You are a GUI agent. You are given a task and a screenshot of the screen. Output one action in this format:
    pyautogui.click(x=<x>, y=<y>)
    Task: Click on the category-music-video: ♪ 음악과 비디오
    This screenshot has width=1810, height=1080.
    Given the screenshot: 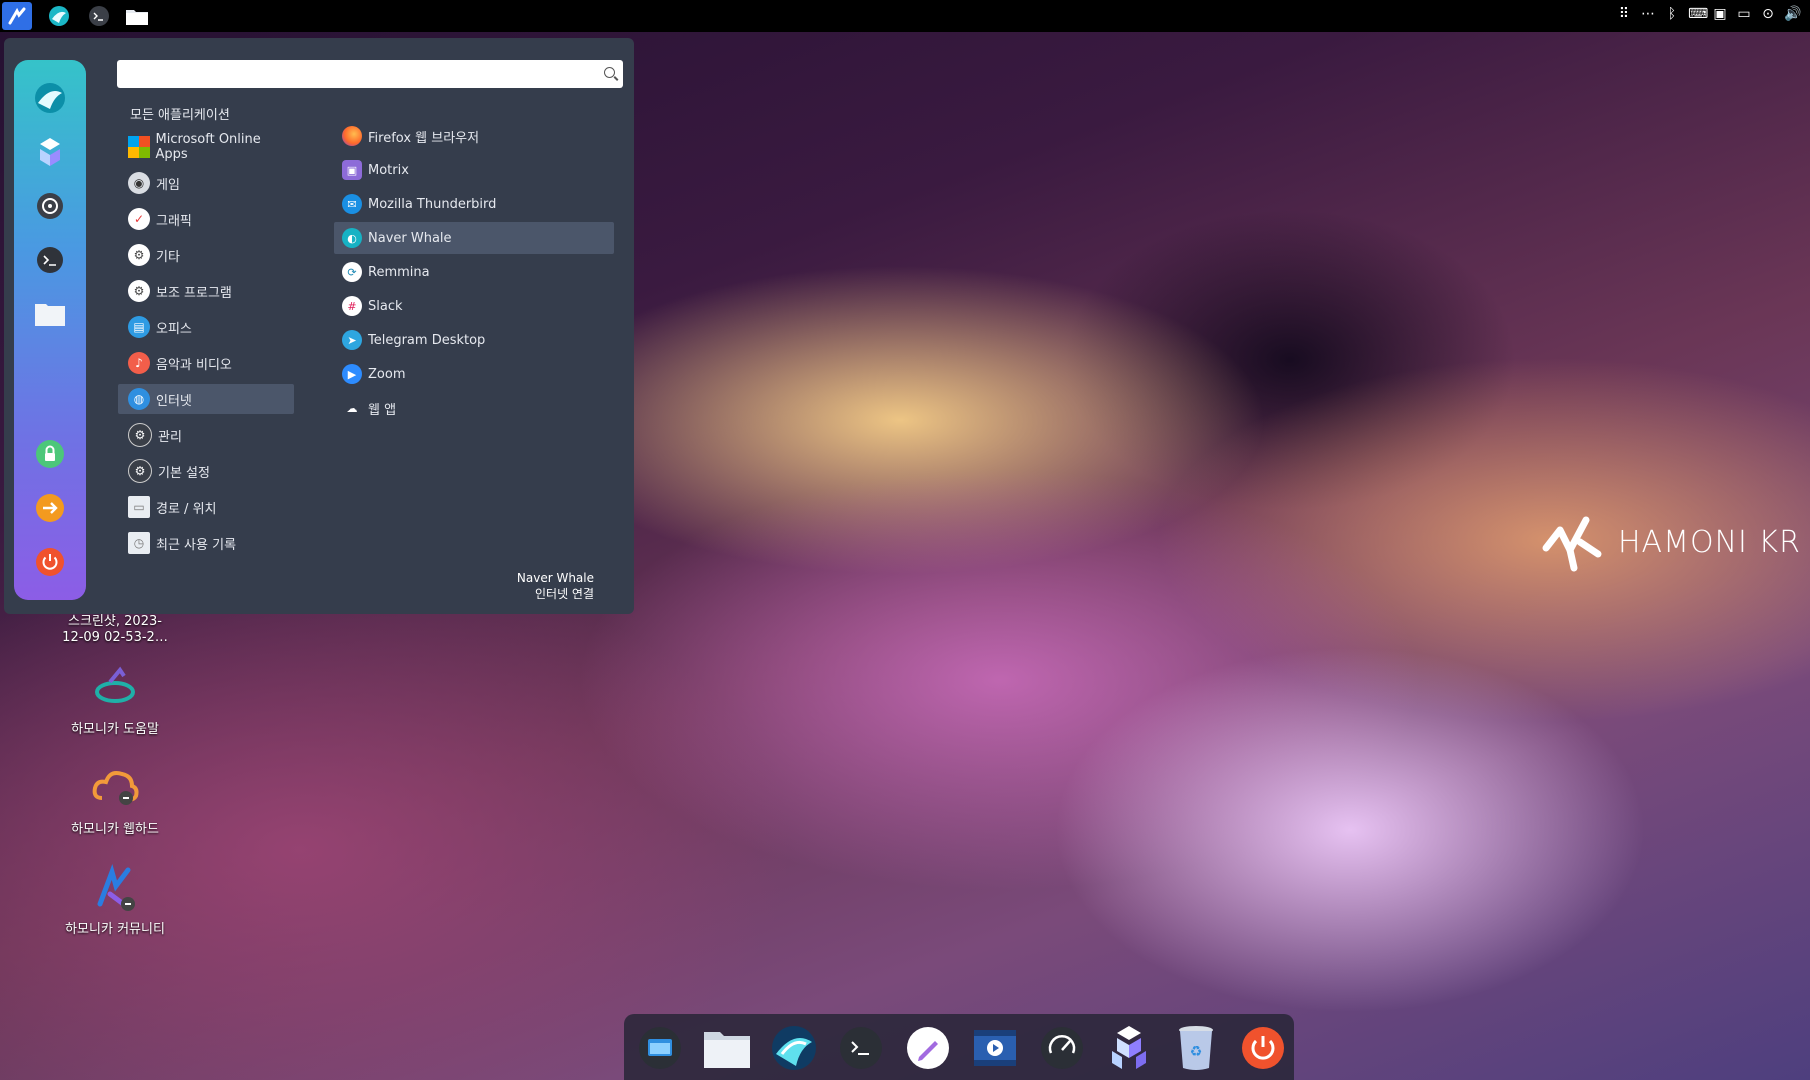 What is the action you would take?
    pyautogui.click(x=206, y=363)
    